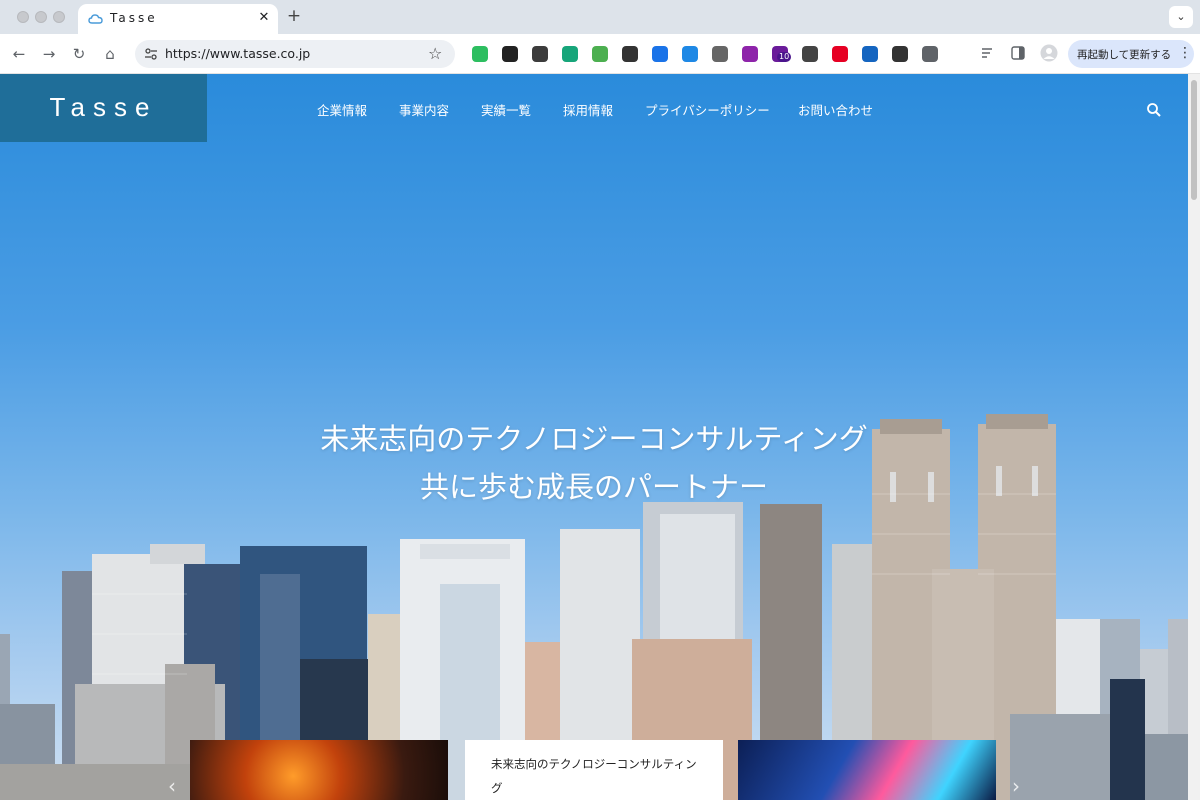  Describe the element at coordinates (264, 17) in the screenshot. I see `tab-close-icon: ✕` at that location.